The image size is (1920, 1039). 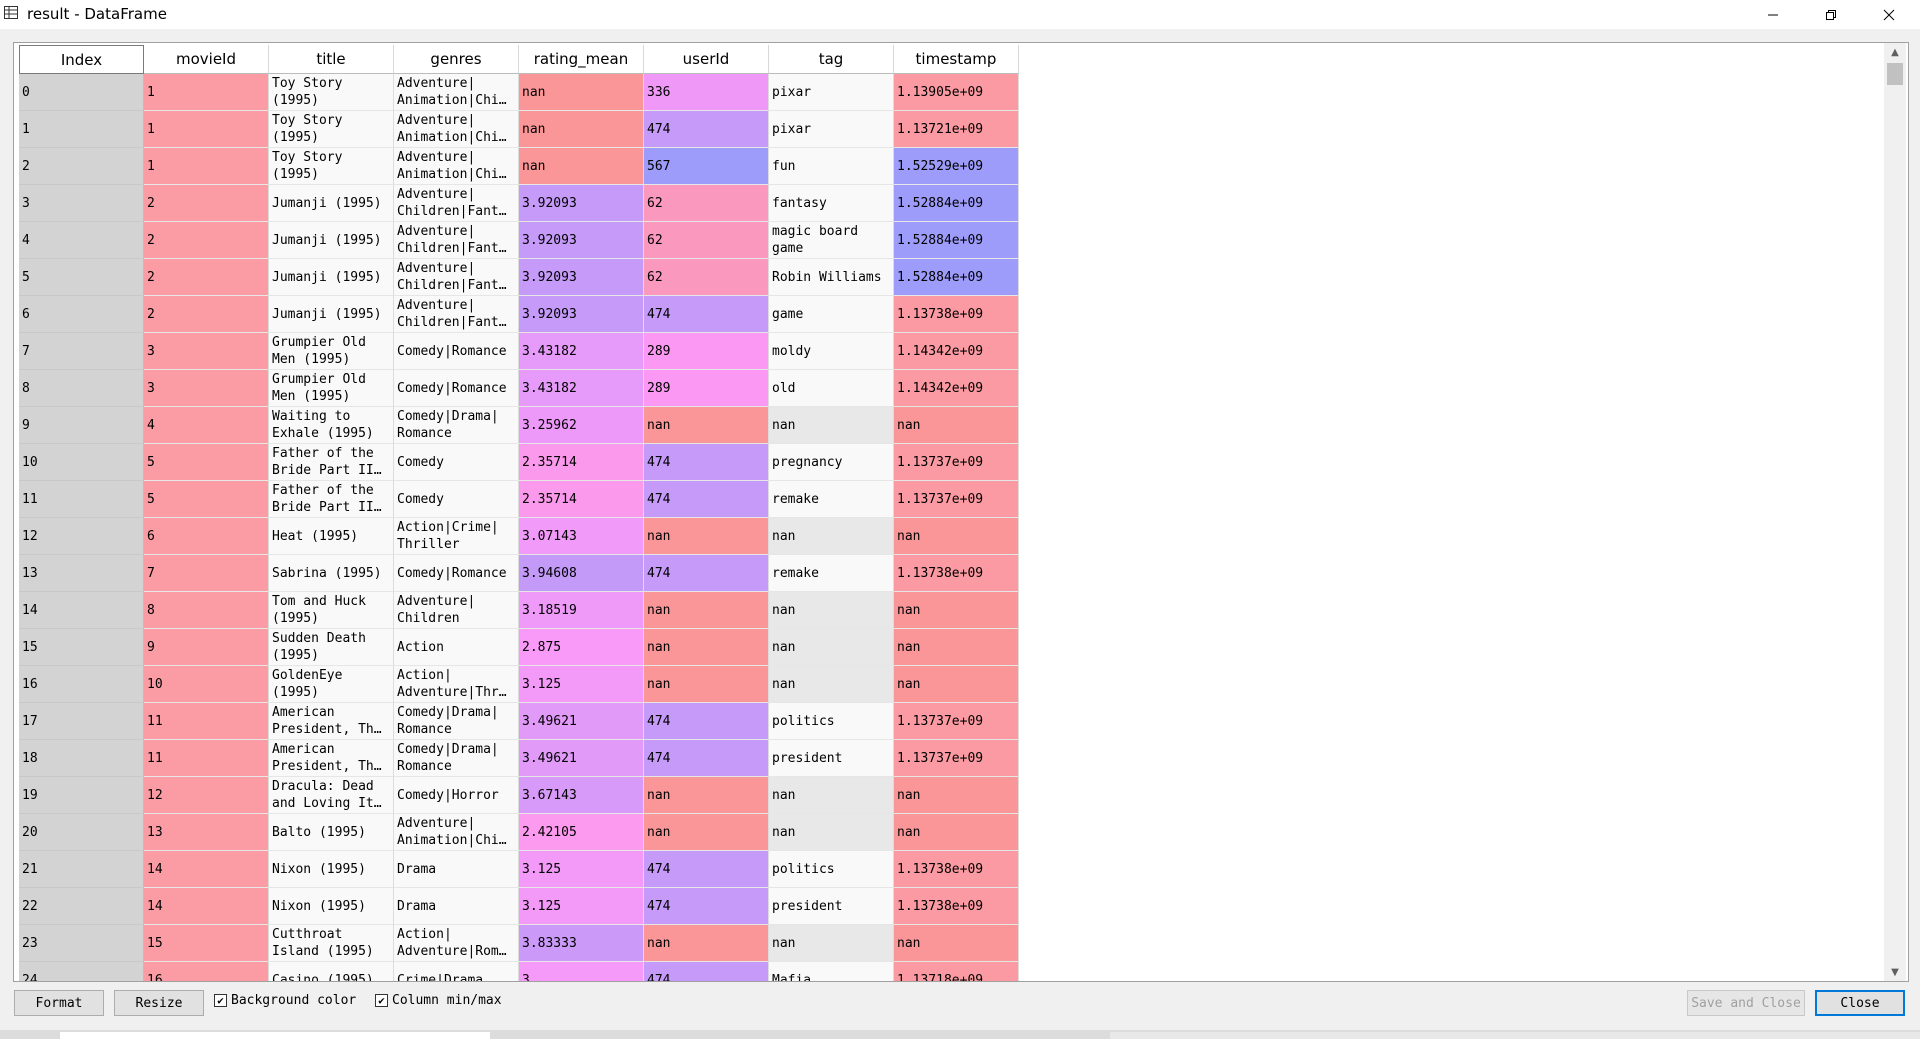 What do you see at coordinates (81, 795) in the screenshot?
I see `cell-index: 19` at bounding box center [81, 795].